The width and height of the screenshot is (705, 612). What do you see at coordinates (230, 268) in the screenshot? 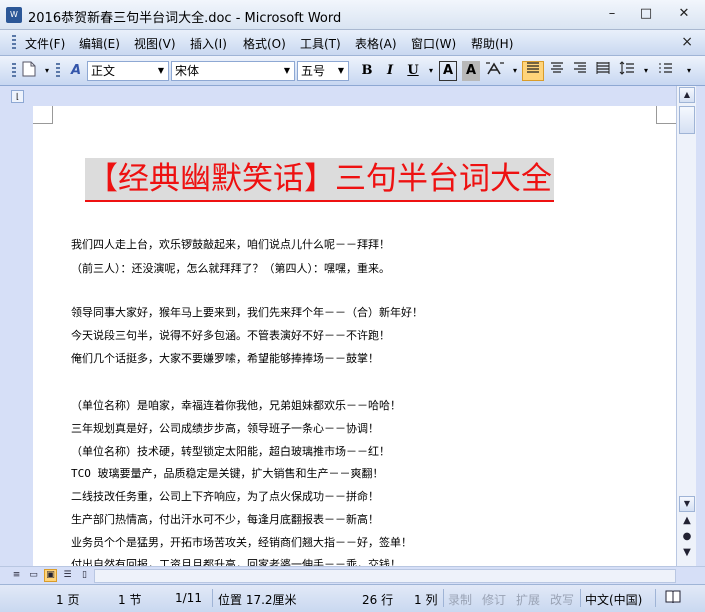
I see `document-line: （前三人）：还没演呢，怎么就拜拜了？（第四人）：嘿嘿，重来。` at bounding box center [230, 268].